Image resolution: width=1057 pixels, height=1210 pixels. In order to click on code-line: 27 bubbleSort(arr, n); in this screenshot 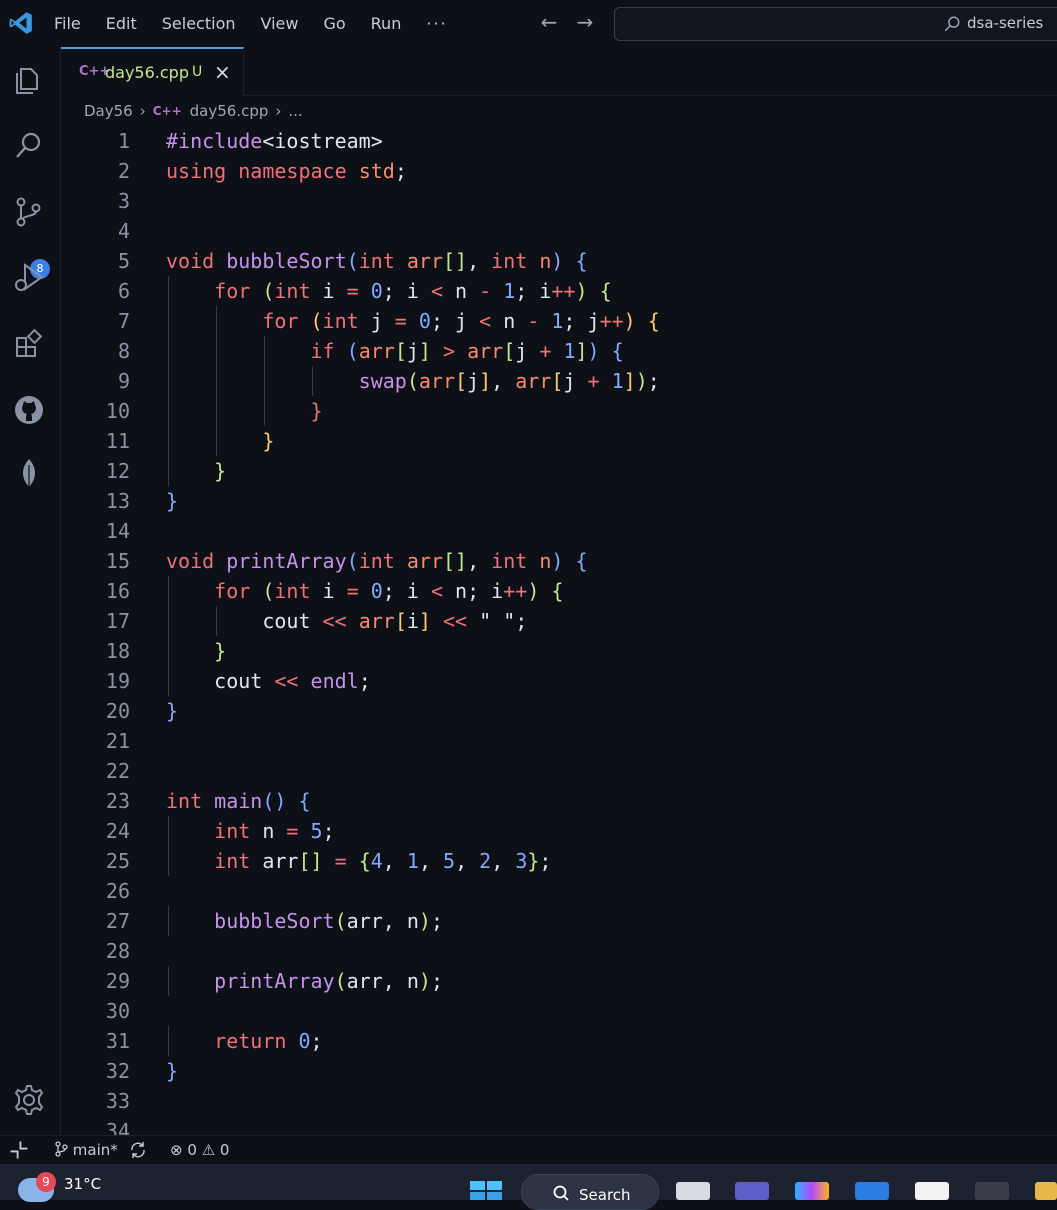, I will do `click(559, 921)`.